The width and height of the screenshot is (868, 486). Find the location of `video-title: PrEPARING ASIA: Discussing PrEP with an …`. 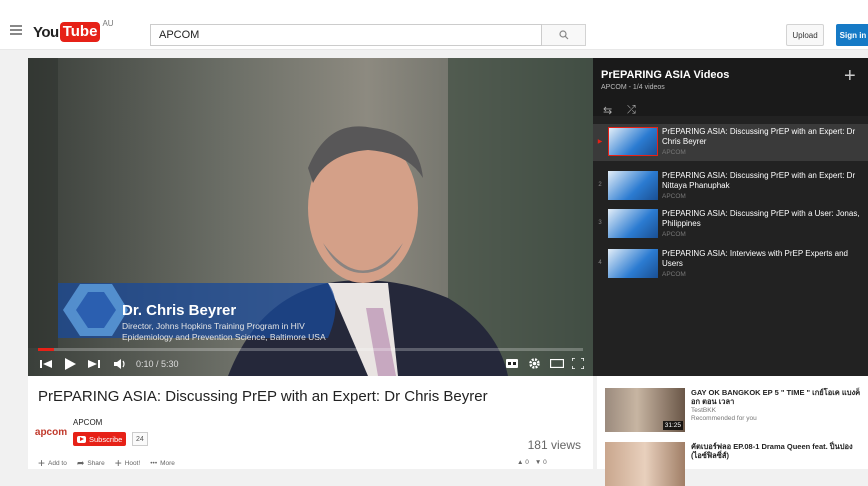

video-title: PrEPARING ASIA: Discussing PrEP with an … is located at coordinates (263, 396).